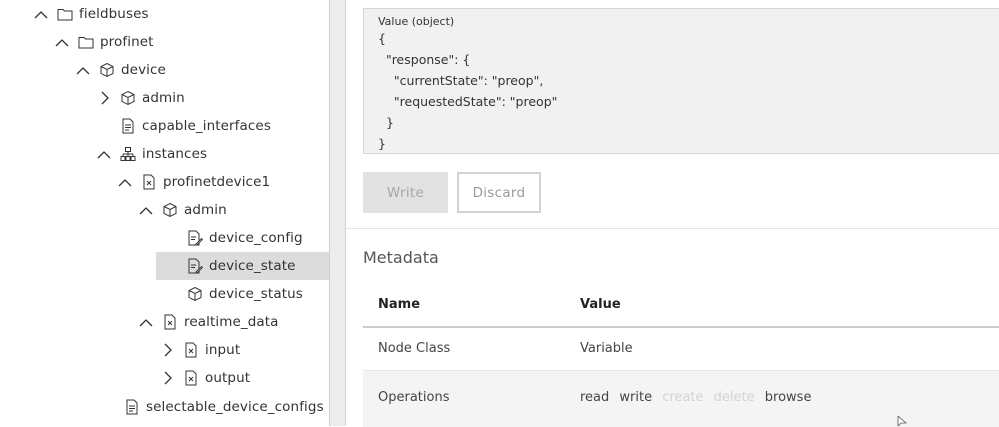 This screenshot has height=427, width=999. What do you see at coordinates (468, 101) in the screenshot?
I see `code-line: "requestedState": "preop"` at bounding box center [468, 101].